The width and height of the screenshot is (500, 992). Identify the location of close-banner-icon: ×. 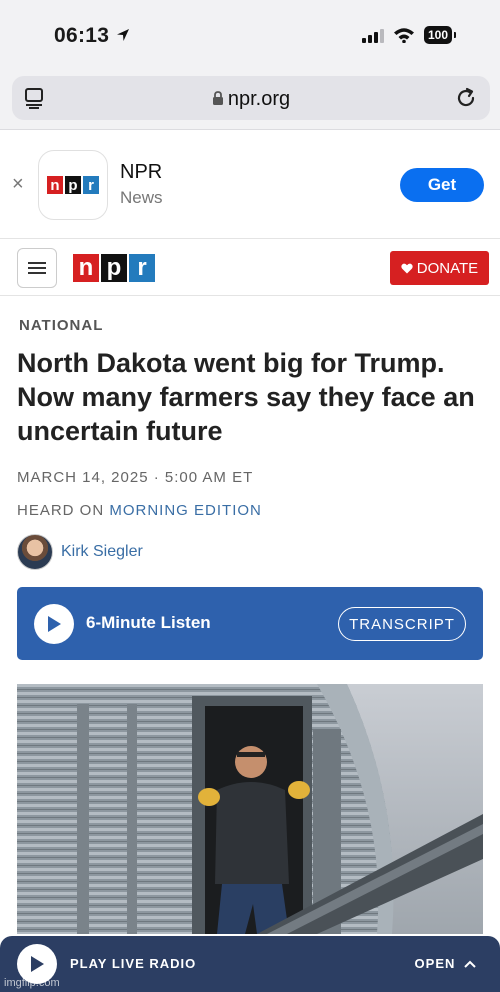
(18, 184).